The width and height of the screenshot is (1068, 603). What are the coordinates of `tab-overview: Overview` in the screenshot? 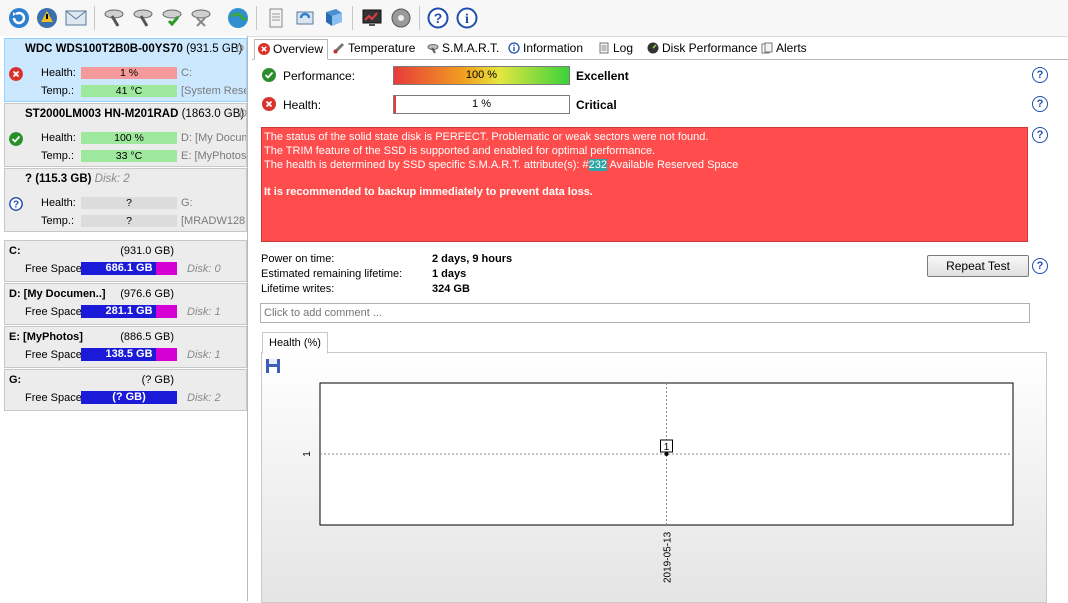 It's located at (291, 49).